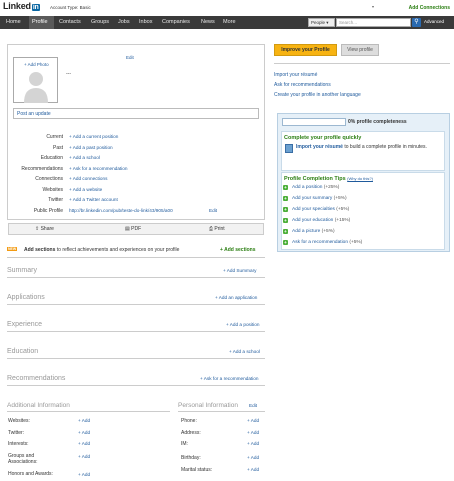 This screenshot has height=481, width=454. What do you see at coordinates (51, 158) in the screenshot?
I see `field-label-education: Education` at bounding box center [51, 158].